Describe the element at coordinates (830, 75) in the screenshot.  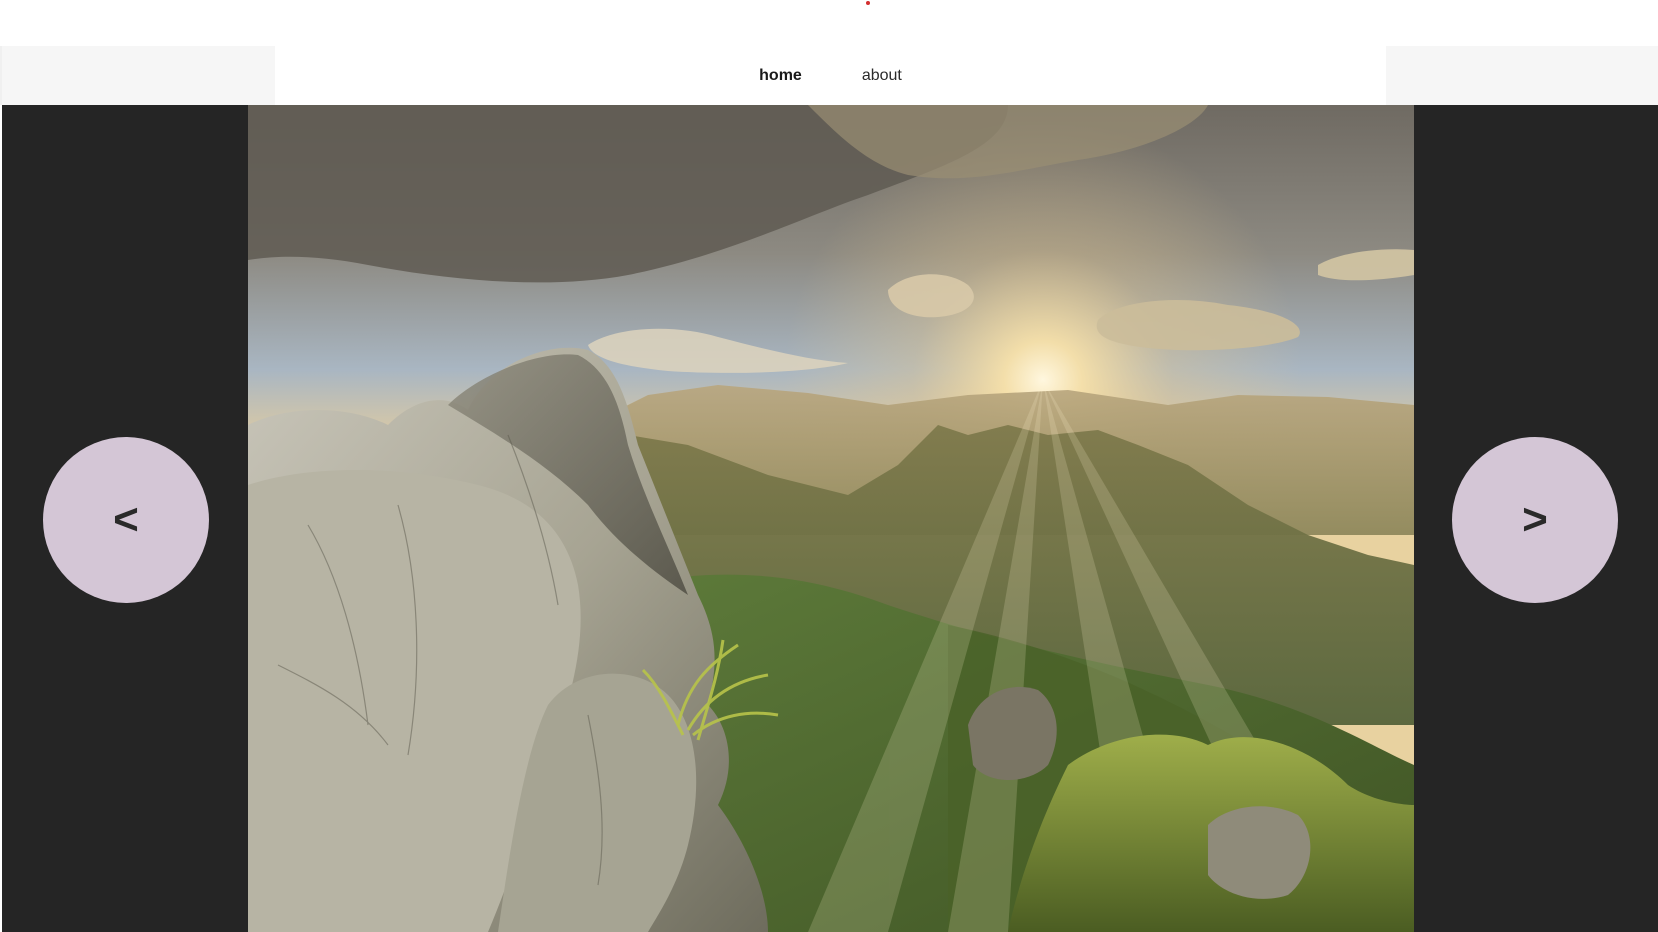
I see `main-nav: home about` at that location.